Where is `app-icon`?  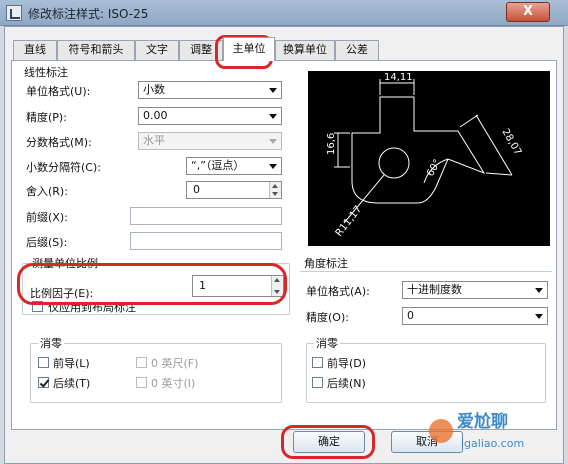 app-icon is located at coordinates (14, 13).